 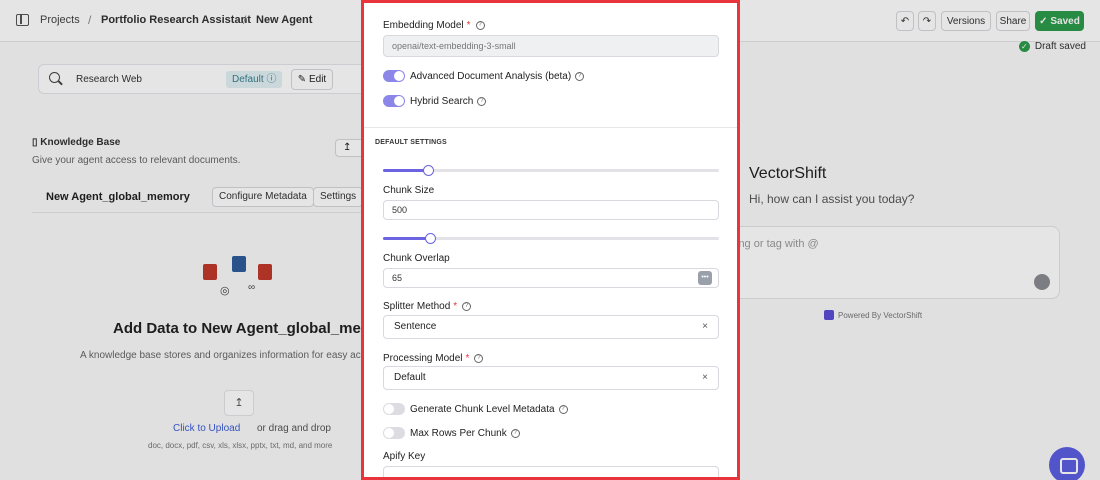 What do you see at coordinates (429, 170) in the screenshot?
I see `chunk-size-slider-thumb` at bounding box center [429, 170].